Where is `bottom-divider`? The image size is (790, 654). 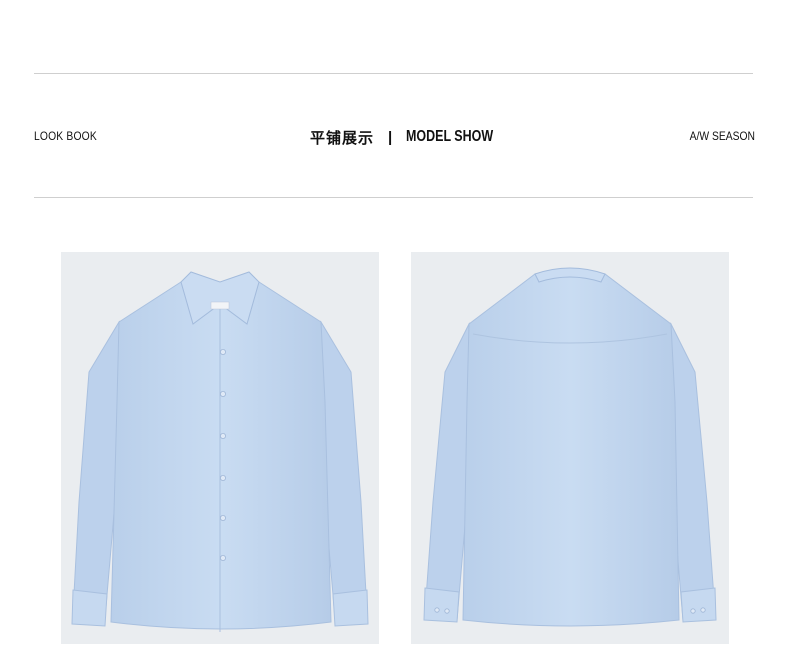
bottom-divider is located at coordinates (393, 197).